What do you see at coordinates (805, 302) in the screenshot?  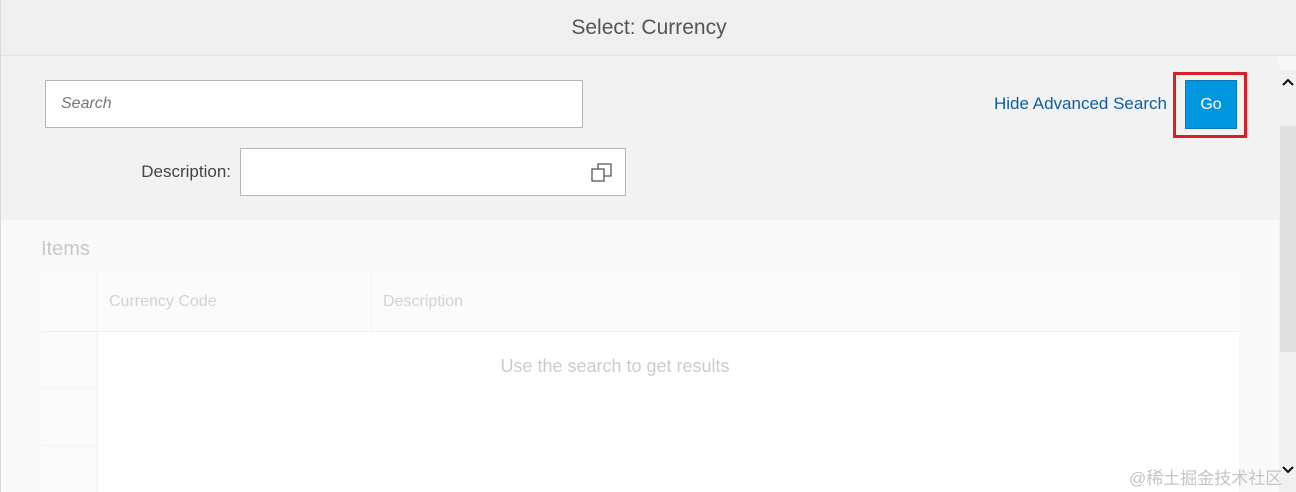 I see `column-header-description: Description` at bounding box center [805, 302].